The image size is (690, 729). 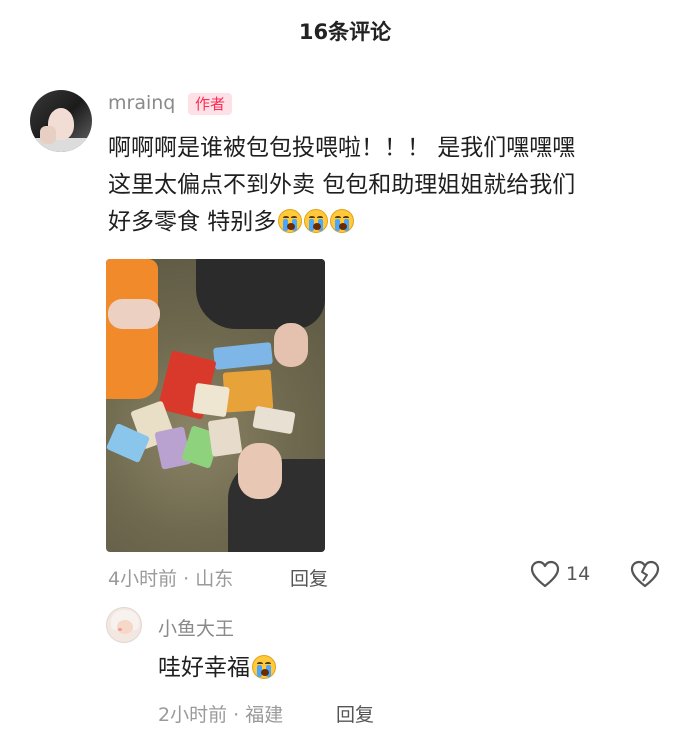 What do you see at coordinates (578, 574) in the screenshot?
I see `like-count: 14` at bounding box center [578, 574].